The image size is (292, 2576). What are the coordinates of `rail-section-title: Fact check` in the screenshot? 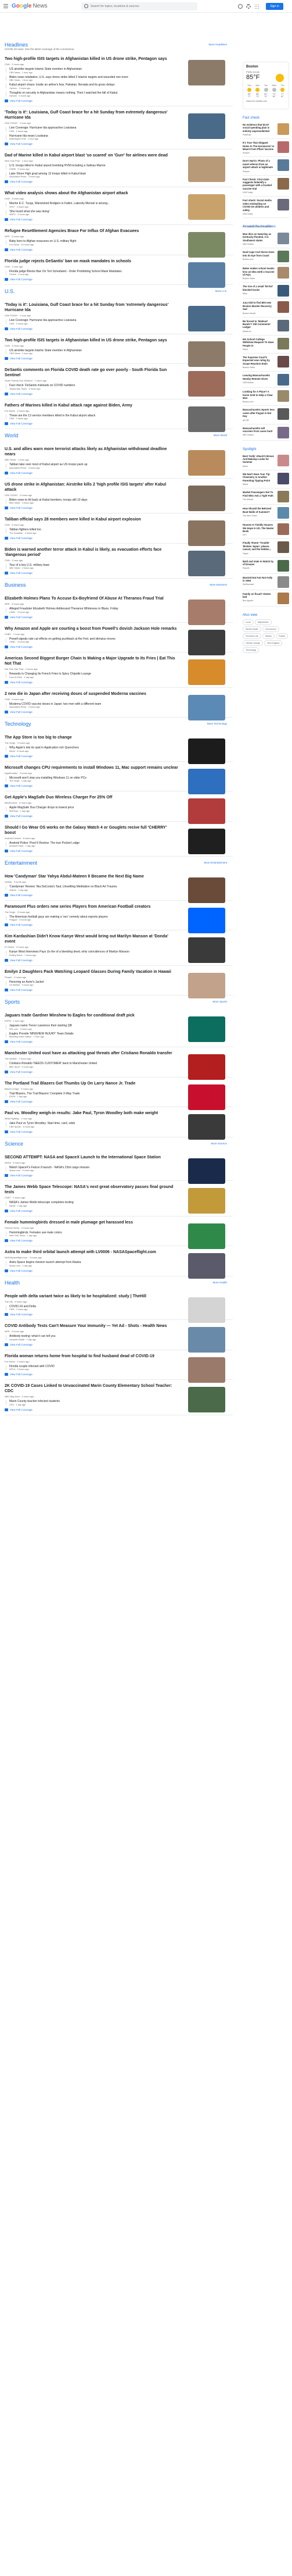 It's located at (266, 118).